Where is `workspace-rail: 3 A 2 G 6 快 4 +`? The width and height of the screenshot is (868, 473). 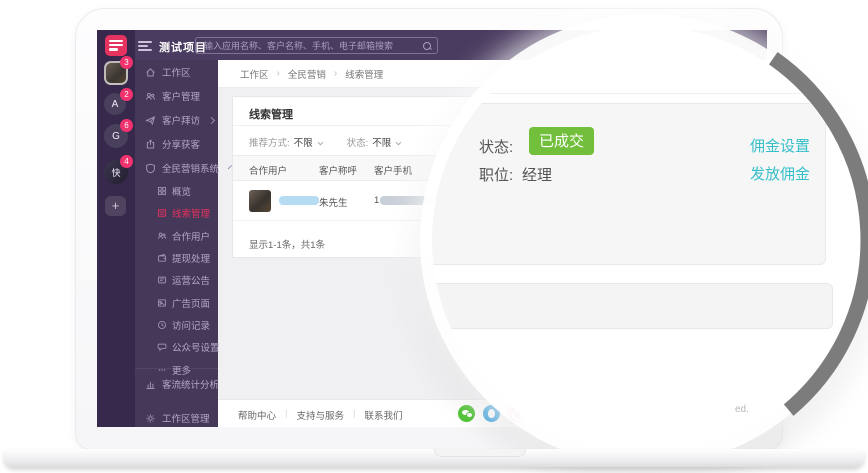 workspace-rail: 3 A 2 G 6 快 4 + is located at coordinates (116, 228).